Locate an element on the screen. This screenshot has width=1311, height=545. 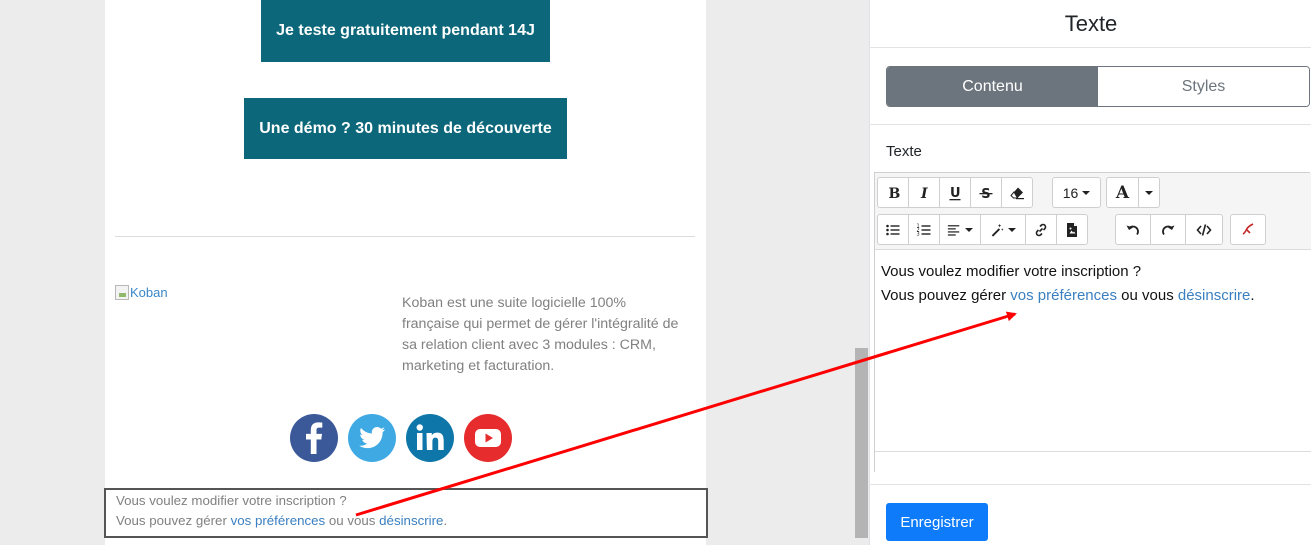
numbered-list-icon: 123 is located at coordinates (924, 229).